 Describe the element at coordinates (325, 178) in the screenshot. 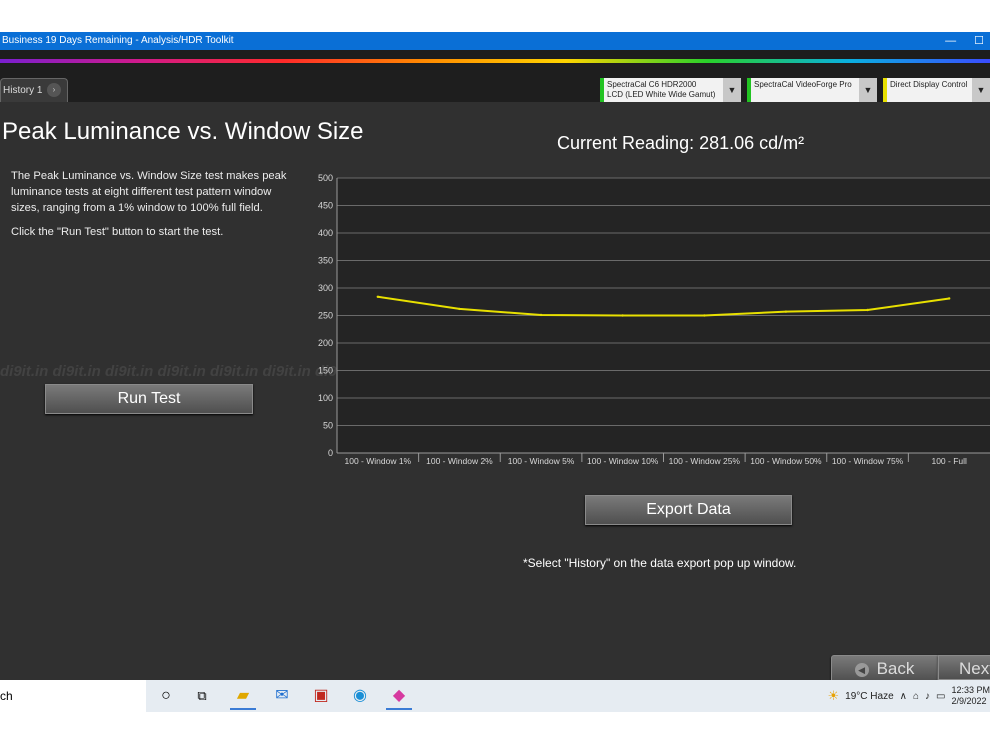

I see `y-tick-label: 500` at that location.